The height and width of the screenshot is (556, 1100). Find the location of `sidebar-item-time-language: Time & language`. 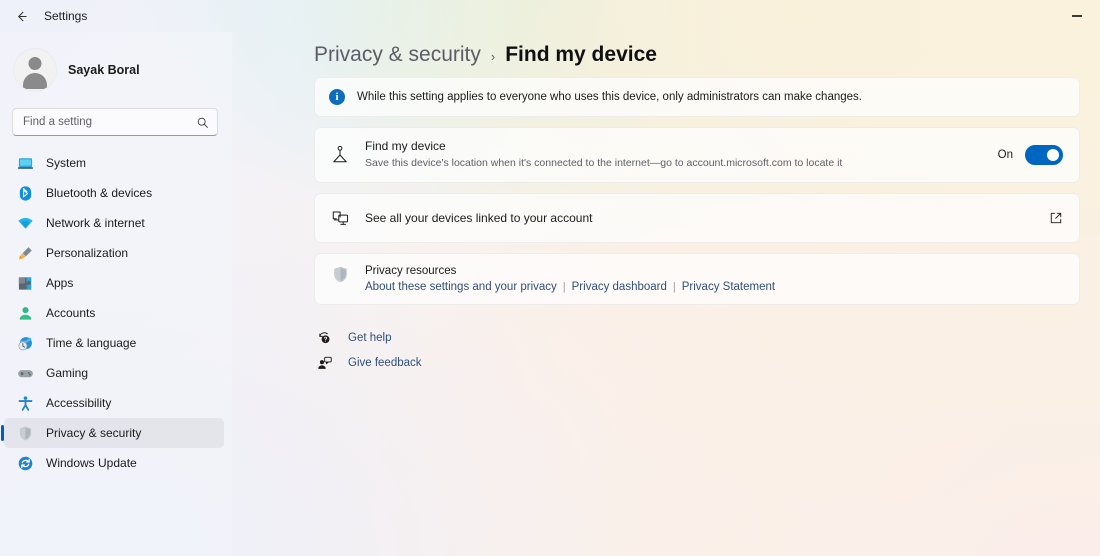

sidebar-item-time-language: Time & language is located at coordinates (114, 343).